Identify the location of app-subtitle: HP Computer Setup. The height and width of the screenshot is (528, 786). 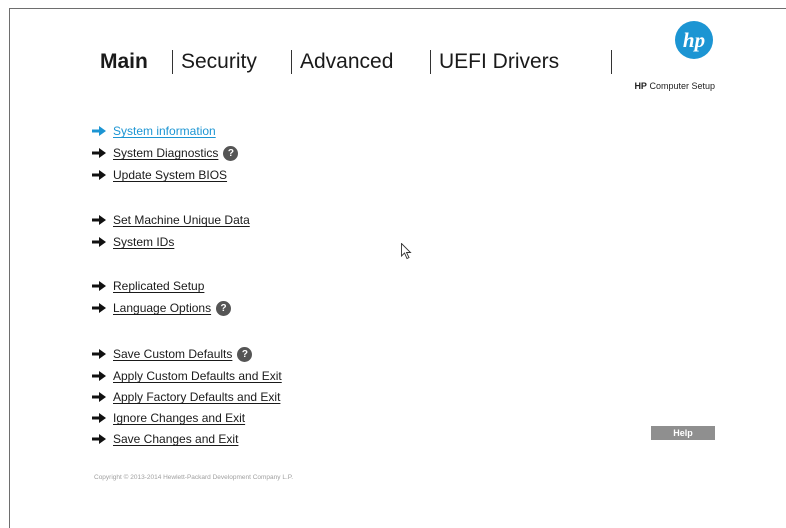
(674, 86).